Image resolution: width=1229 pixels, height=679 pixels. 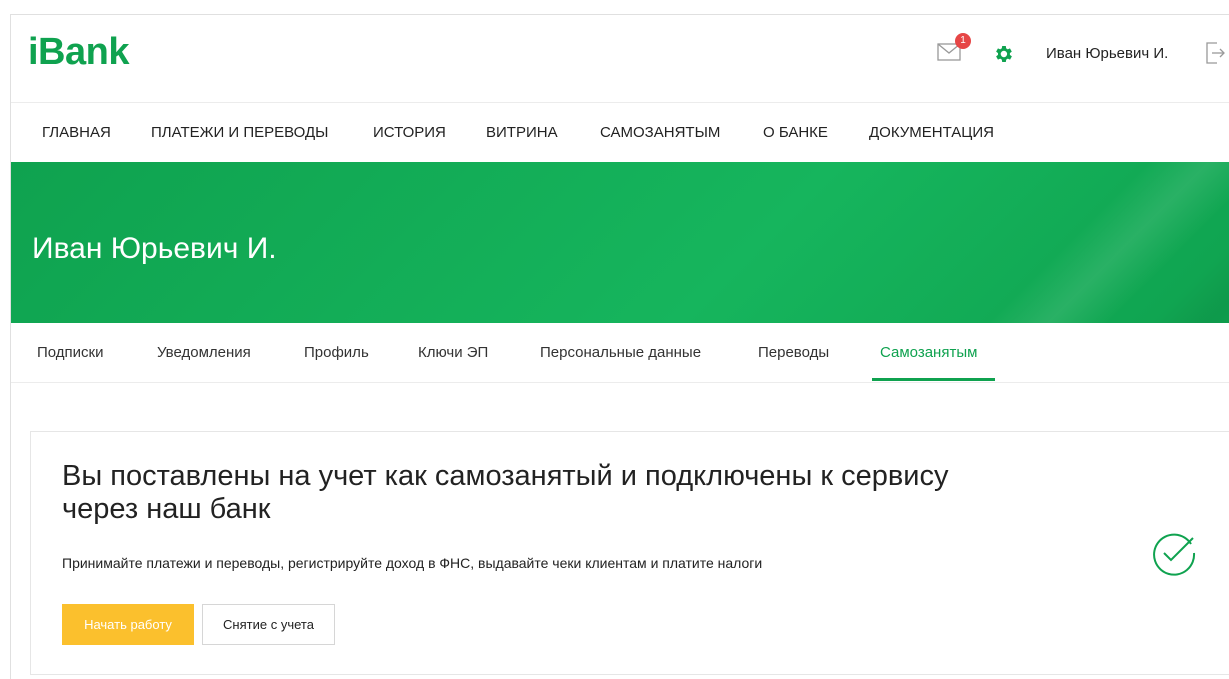 What do you see at coordinates (620, 59) in the screenshot?
I see `top-header: iBank 1 Иван Юрьевич И.` at bounding box center [620, 59].